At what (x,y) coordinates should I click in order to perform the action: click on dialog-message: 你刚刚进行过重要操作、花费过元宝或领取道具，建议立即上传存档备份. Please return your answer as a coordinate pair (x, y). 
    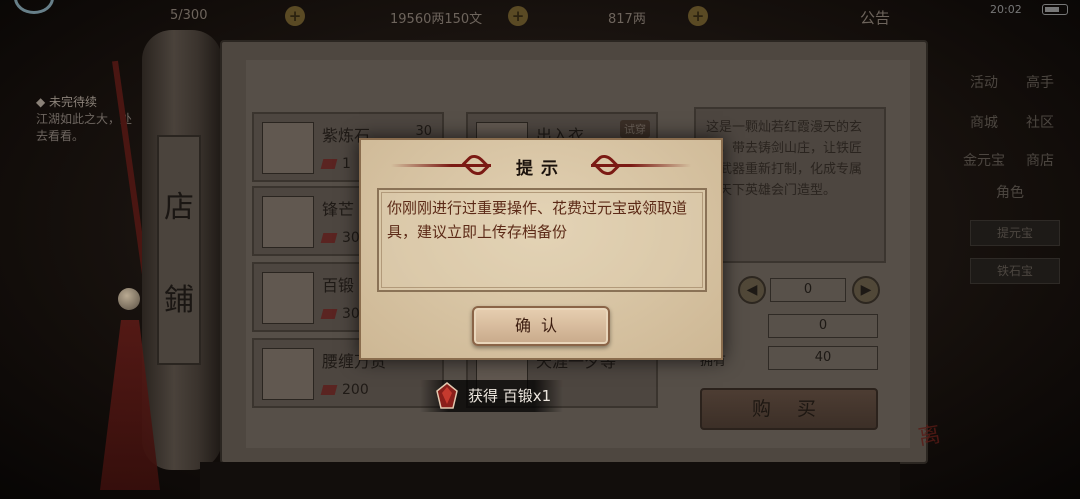
    Looking at the image, I should click on (542, 240).